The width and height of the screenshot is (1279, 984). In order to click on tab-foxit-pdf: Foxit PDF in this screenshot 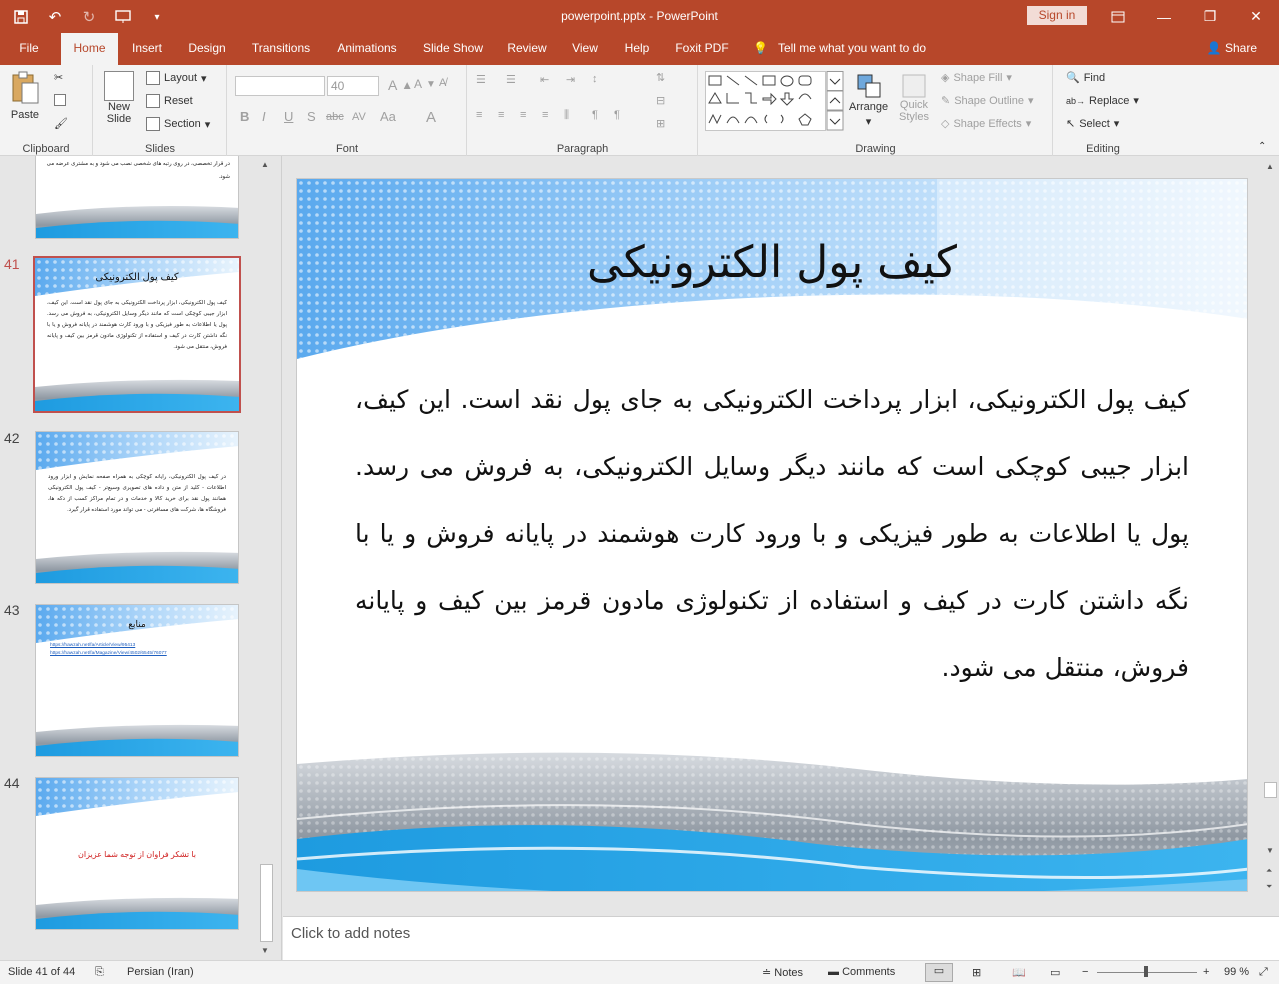, I will do `click(702, 49)`.